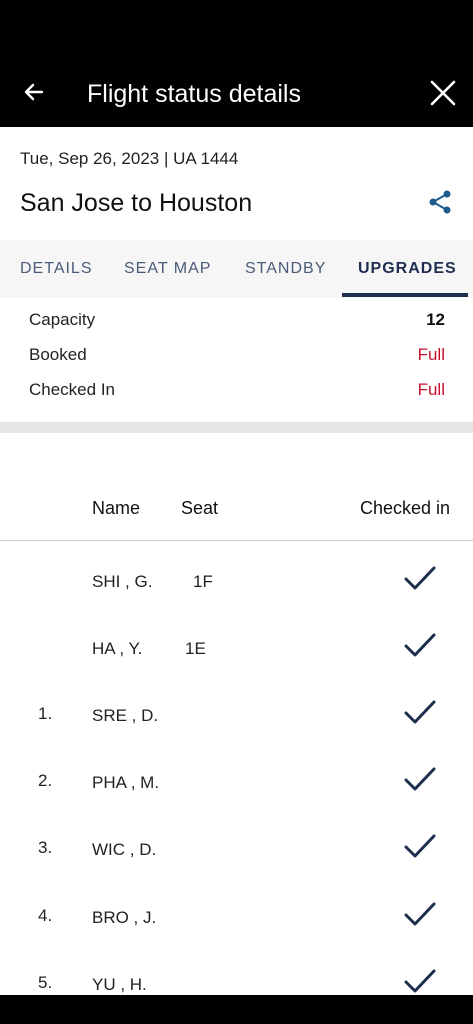  What do you see at coordinates (126, 782) in the screenshot?
I see `passenger-name: PHA , M.` at bounding box center [126, 782].